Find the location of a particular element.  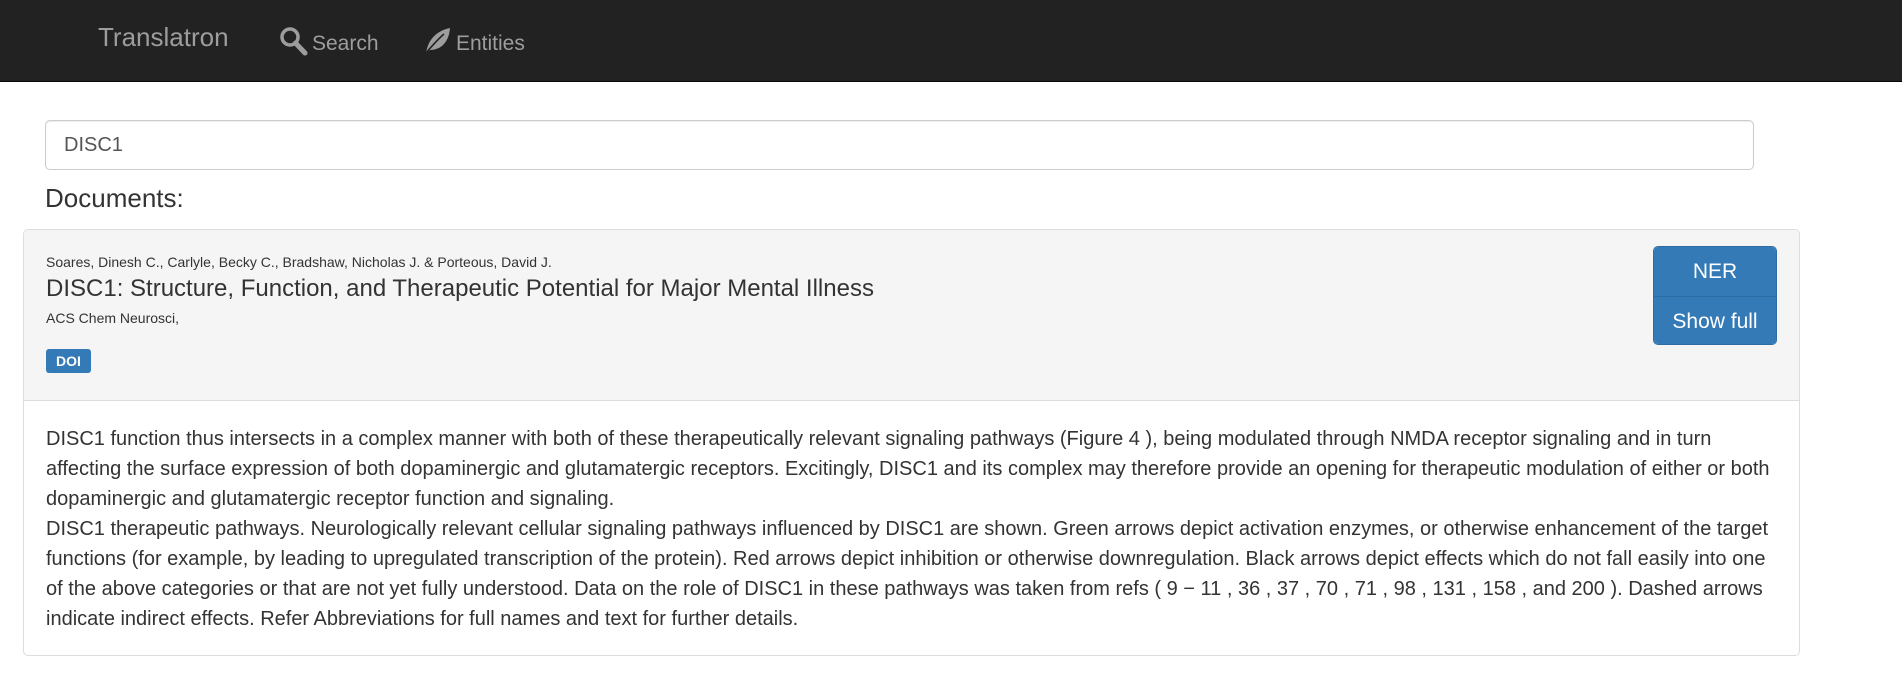

search-icon is located at coordinates (293, 41).